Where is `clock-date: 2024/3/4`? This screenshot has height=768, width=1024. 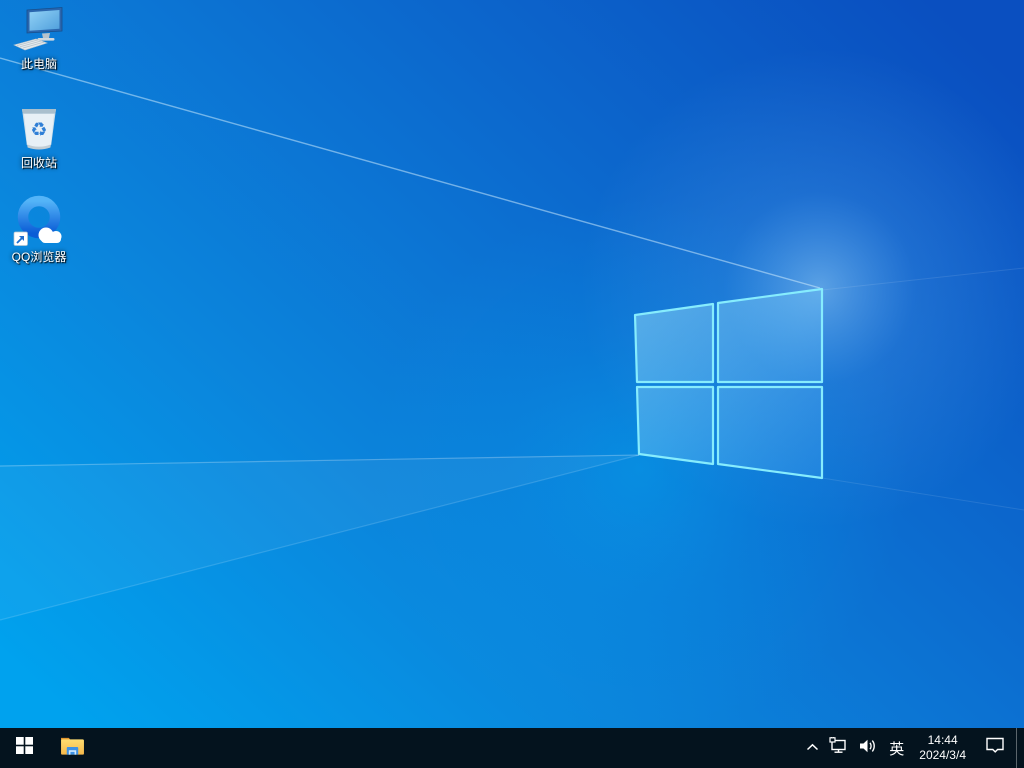 clock-date: 2024/3/4 is located at coordinates (942, 755).